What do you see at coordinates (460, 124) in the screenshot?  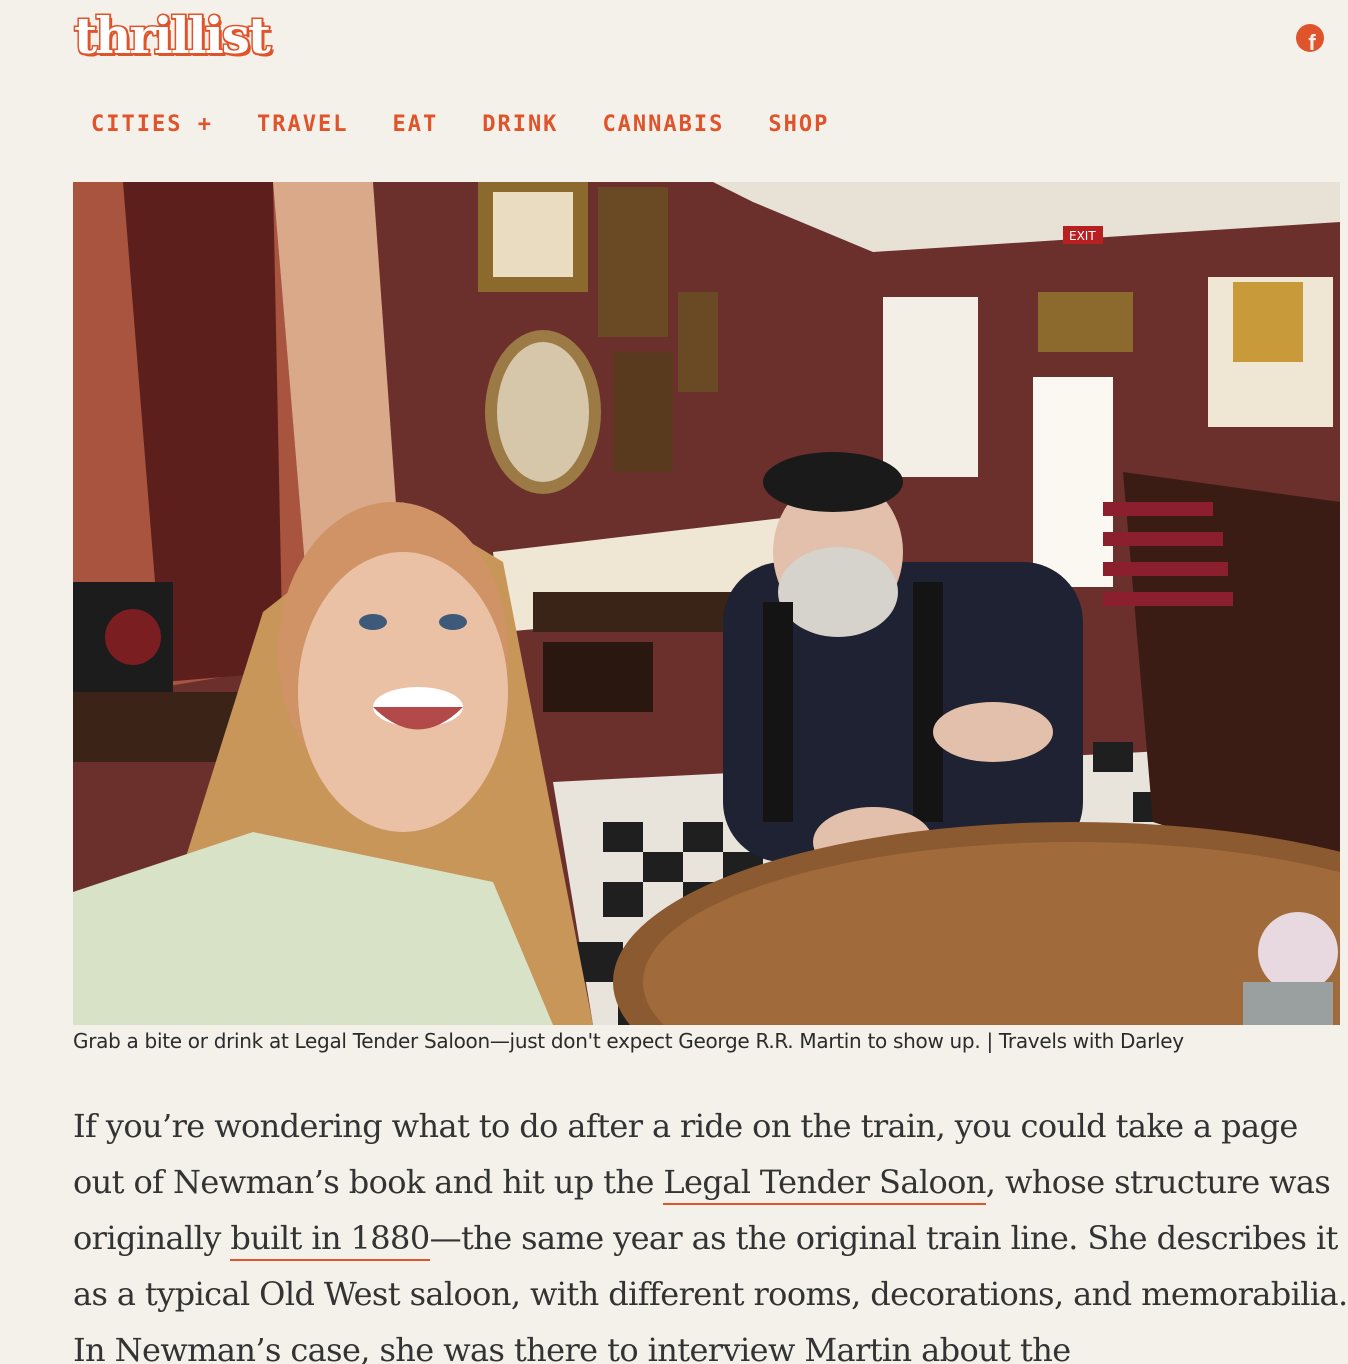 I see `main-nav: CITIES + TRAVEL EAT DRINK CANNABIS SHOP` at bounding box center [460, 124].